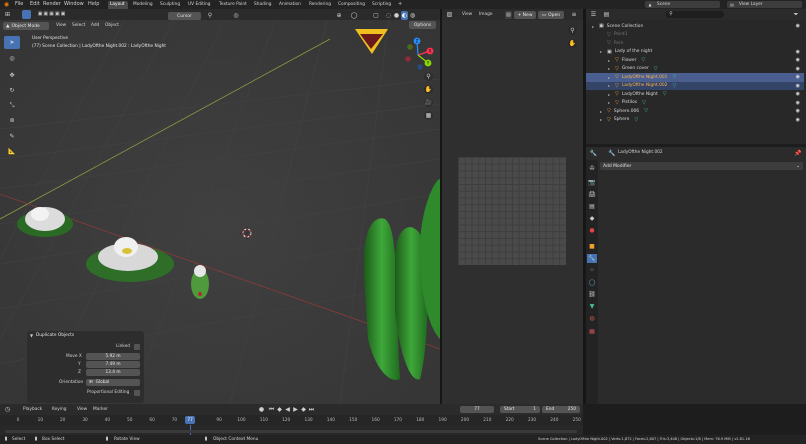  Describe the element at coordinates (592, 318) in the screenshot. I see `tab-material-icon: ◍` at that location.